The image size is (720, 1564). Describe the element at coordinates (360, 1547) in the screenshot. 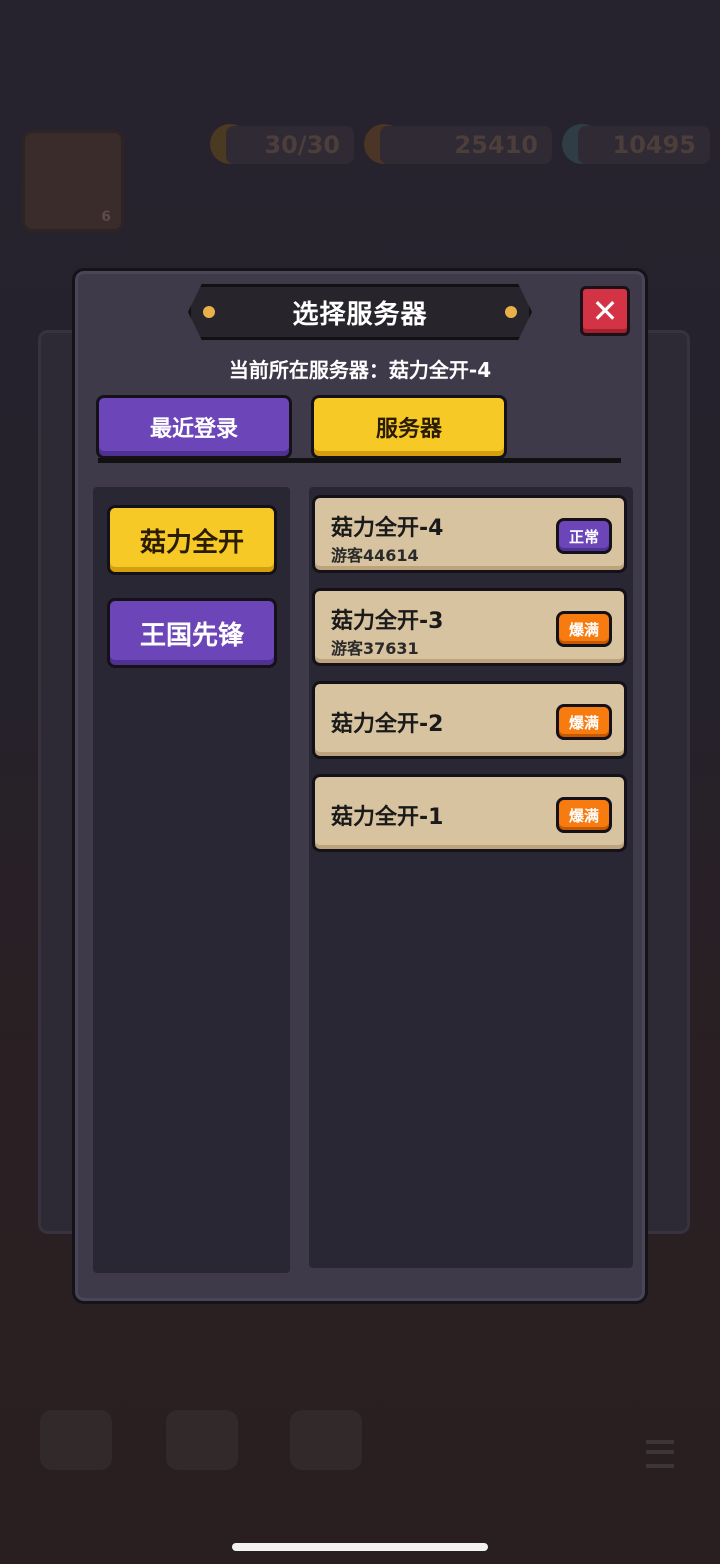

I see `home-indicator` at that location.